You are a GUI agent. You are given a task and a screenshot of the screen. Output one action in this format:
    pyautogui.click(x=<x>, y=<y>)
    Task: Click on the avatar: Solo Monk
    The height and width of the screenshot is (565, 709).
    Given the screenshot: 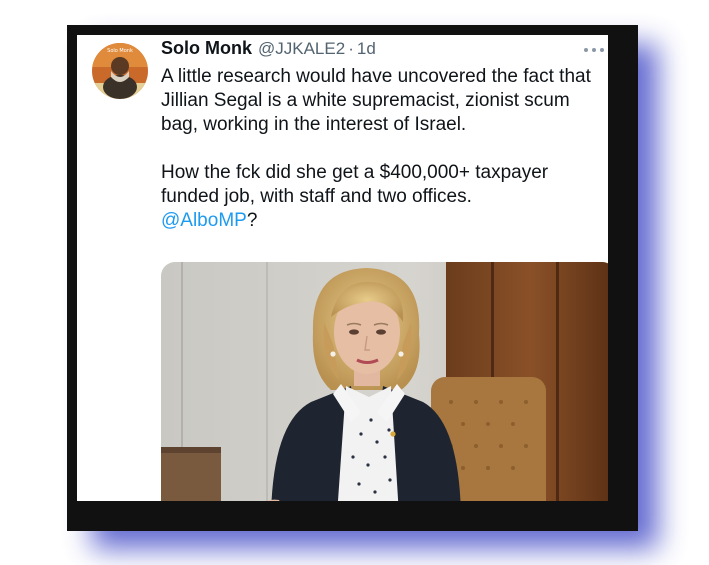 What is the action you would take?
    pyautogui.click(x=120, y=71)
    